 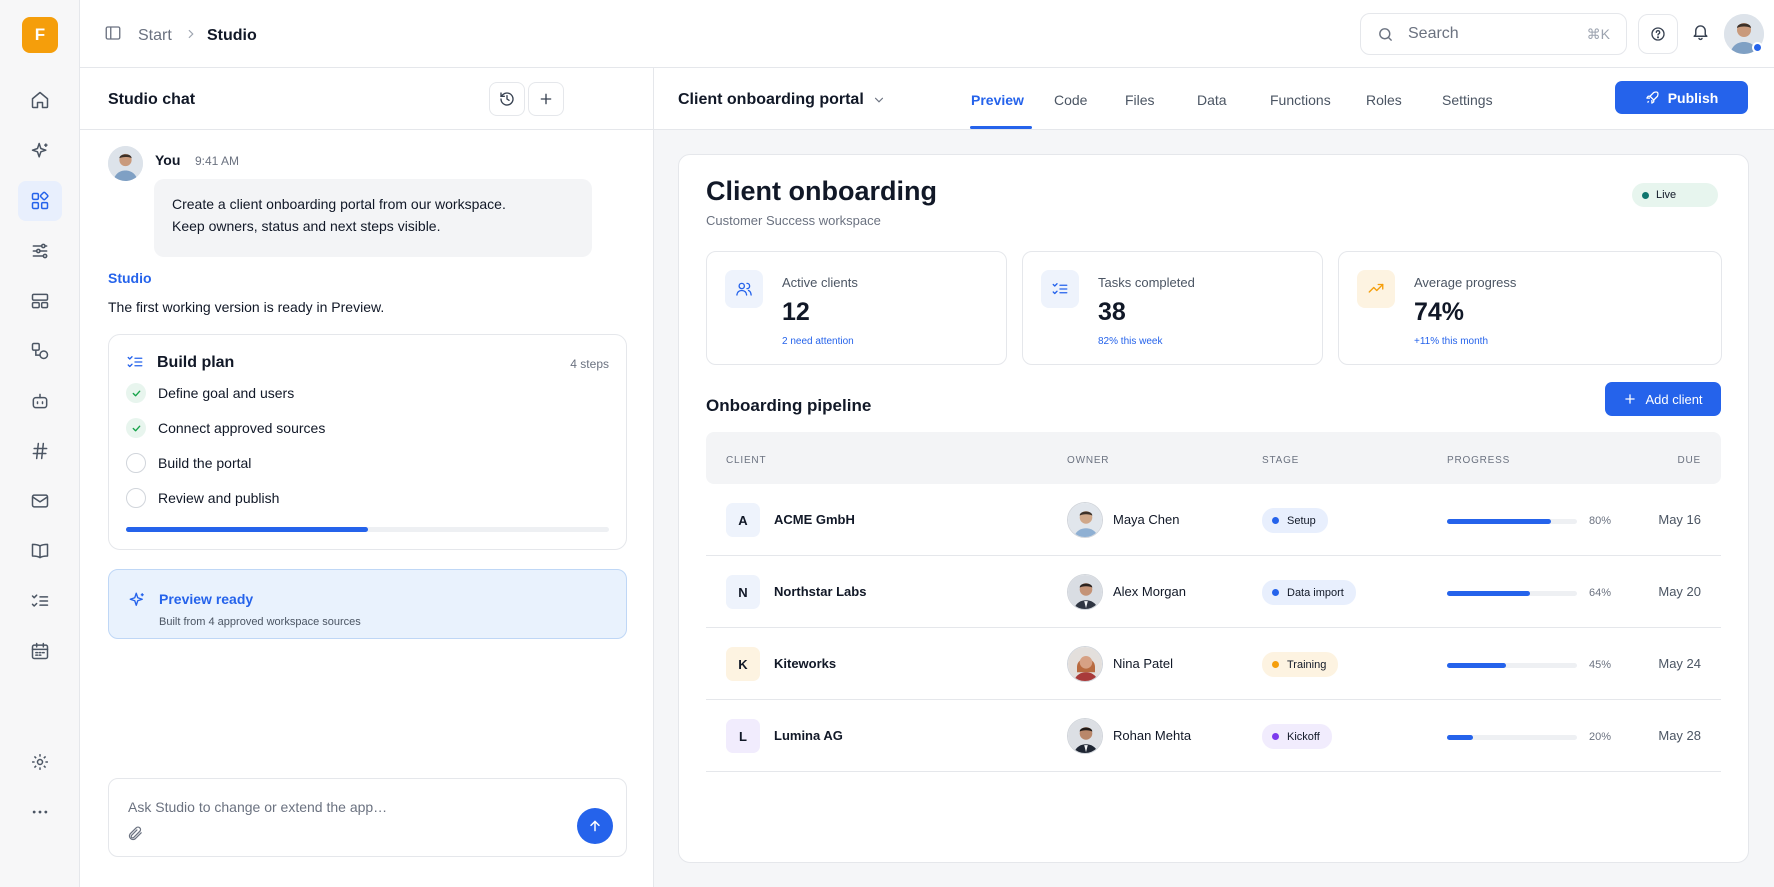 I want to click on progress-percent: 80%, so click(x=1600, y=521).